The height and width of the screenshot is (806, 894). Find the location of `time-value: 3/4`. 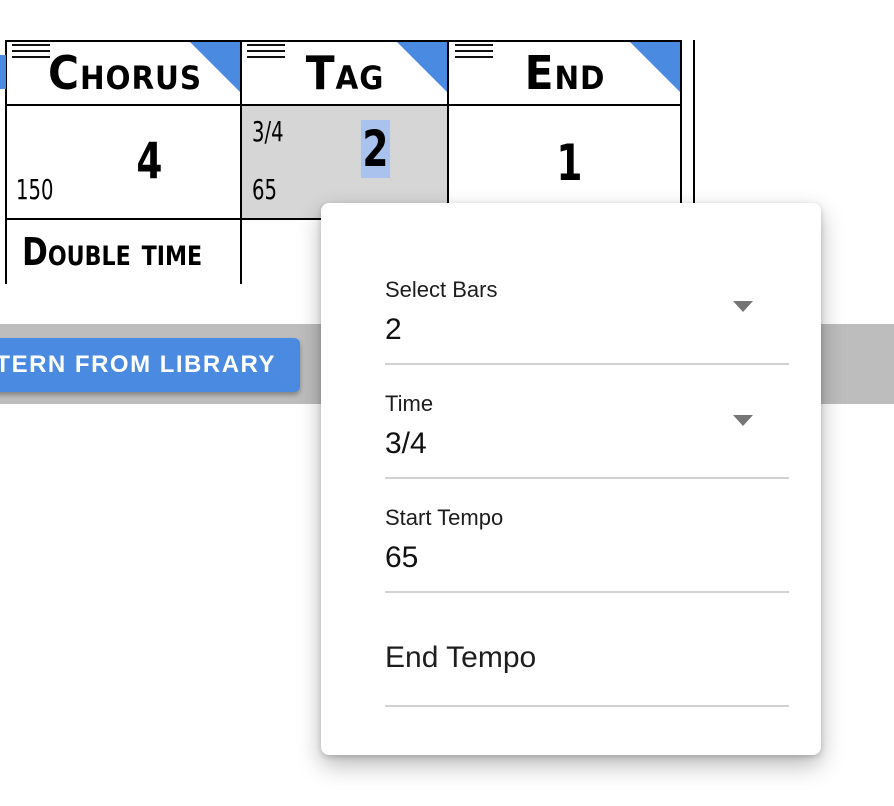

time-value: 3/4 is located at coordinates (406, 443).